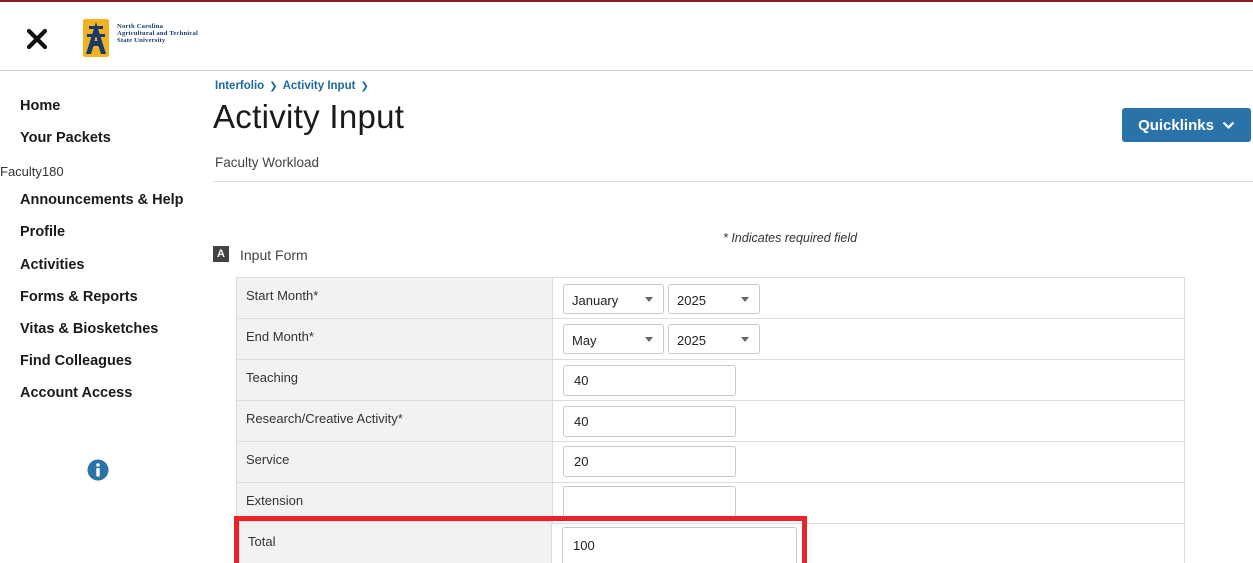 This screenshot has width=1253, height=563. What do you see at coordinates (395, 380) in the screenshot?
I see `form-label-cell: Teaching` at bounding box center [395, 380].